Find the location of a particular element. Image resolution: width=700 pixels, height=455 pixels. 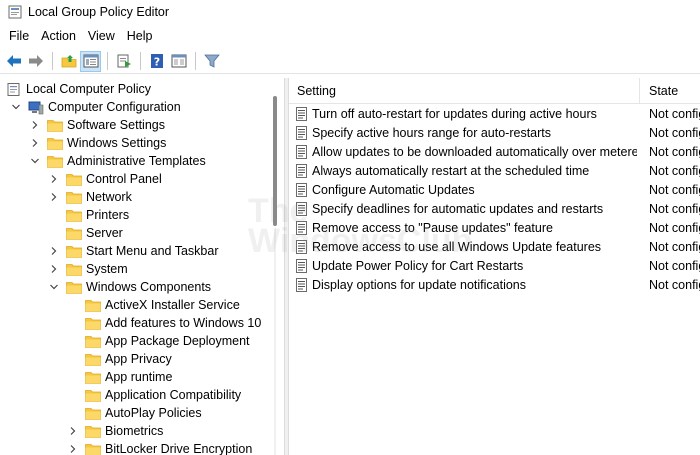

tree-item: AutoPlay Policies is located at coordinates (134, 413).